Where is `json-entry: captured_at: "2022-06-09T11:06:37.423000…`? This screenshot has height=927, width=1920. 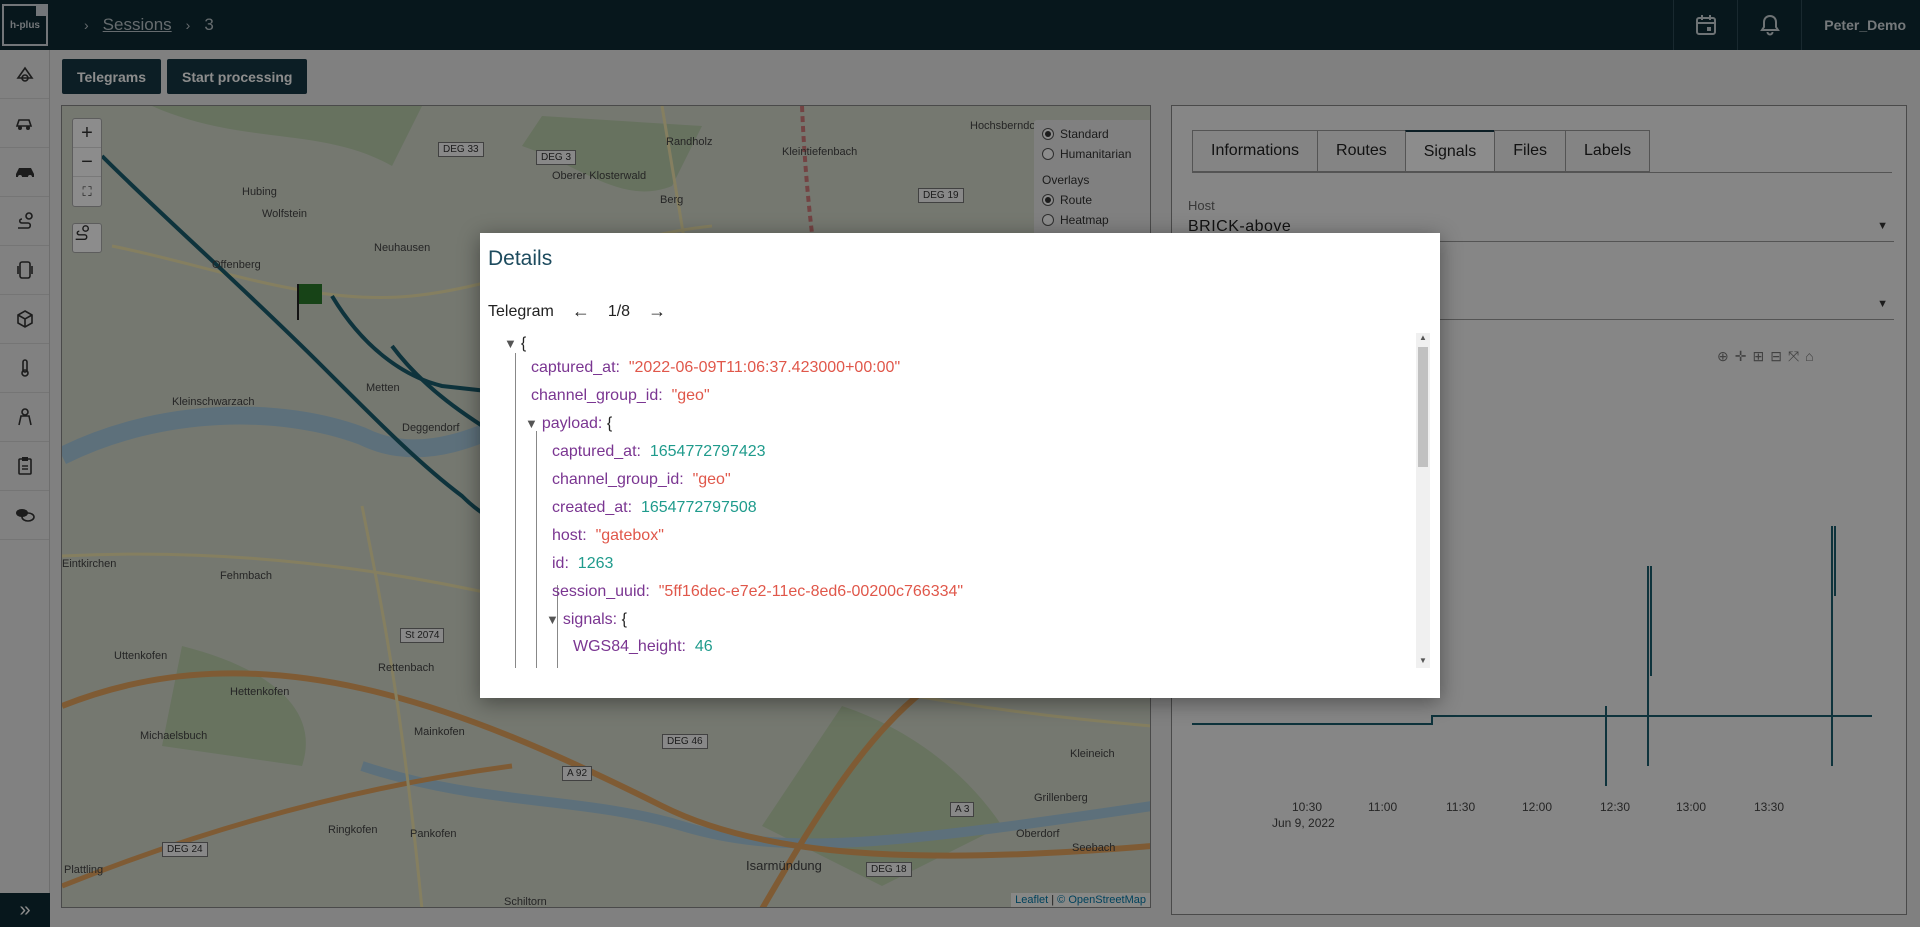
json-entry: captured_at: "2022-06-09T11:06:37.423000… is located at coordinates (715, 368).